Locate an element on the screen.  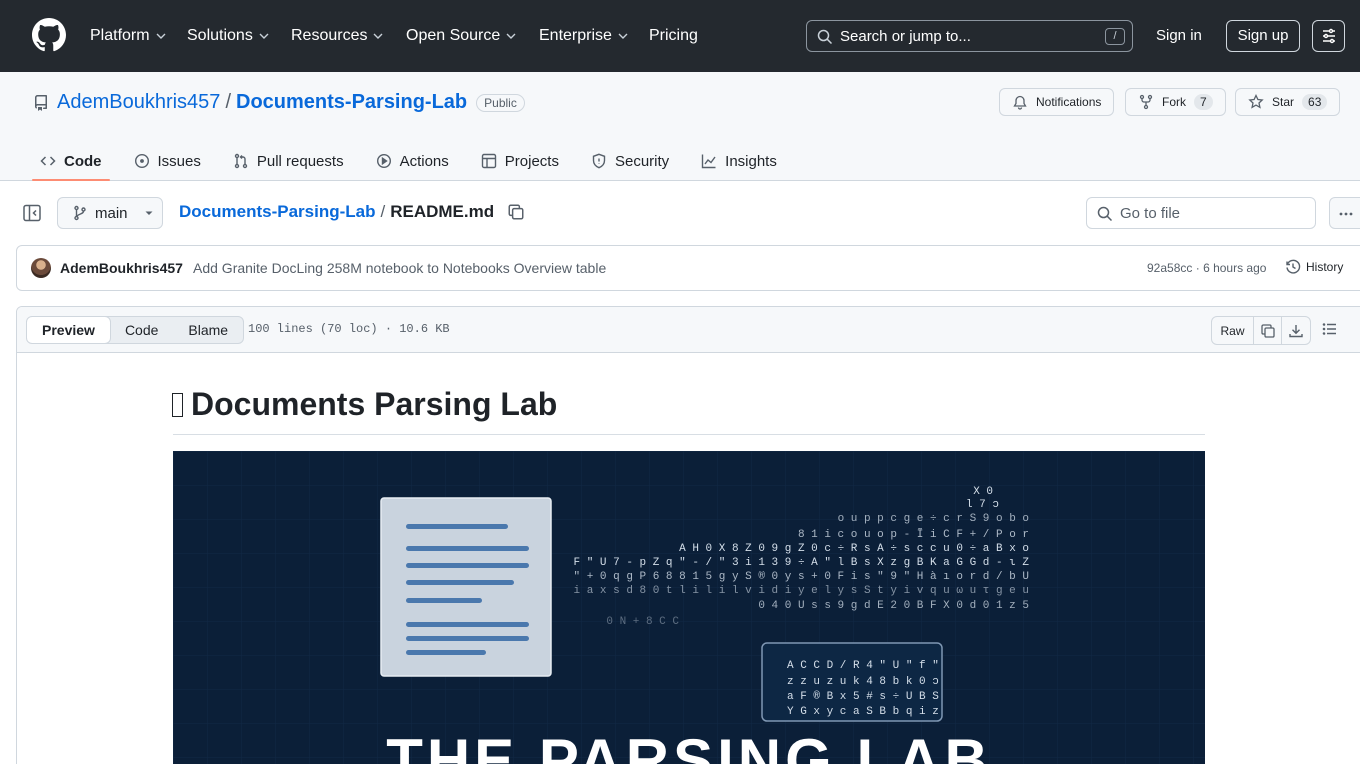
commit-sha-link: 92a58cc is located at coordinates (1169, 268).